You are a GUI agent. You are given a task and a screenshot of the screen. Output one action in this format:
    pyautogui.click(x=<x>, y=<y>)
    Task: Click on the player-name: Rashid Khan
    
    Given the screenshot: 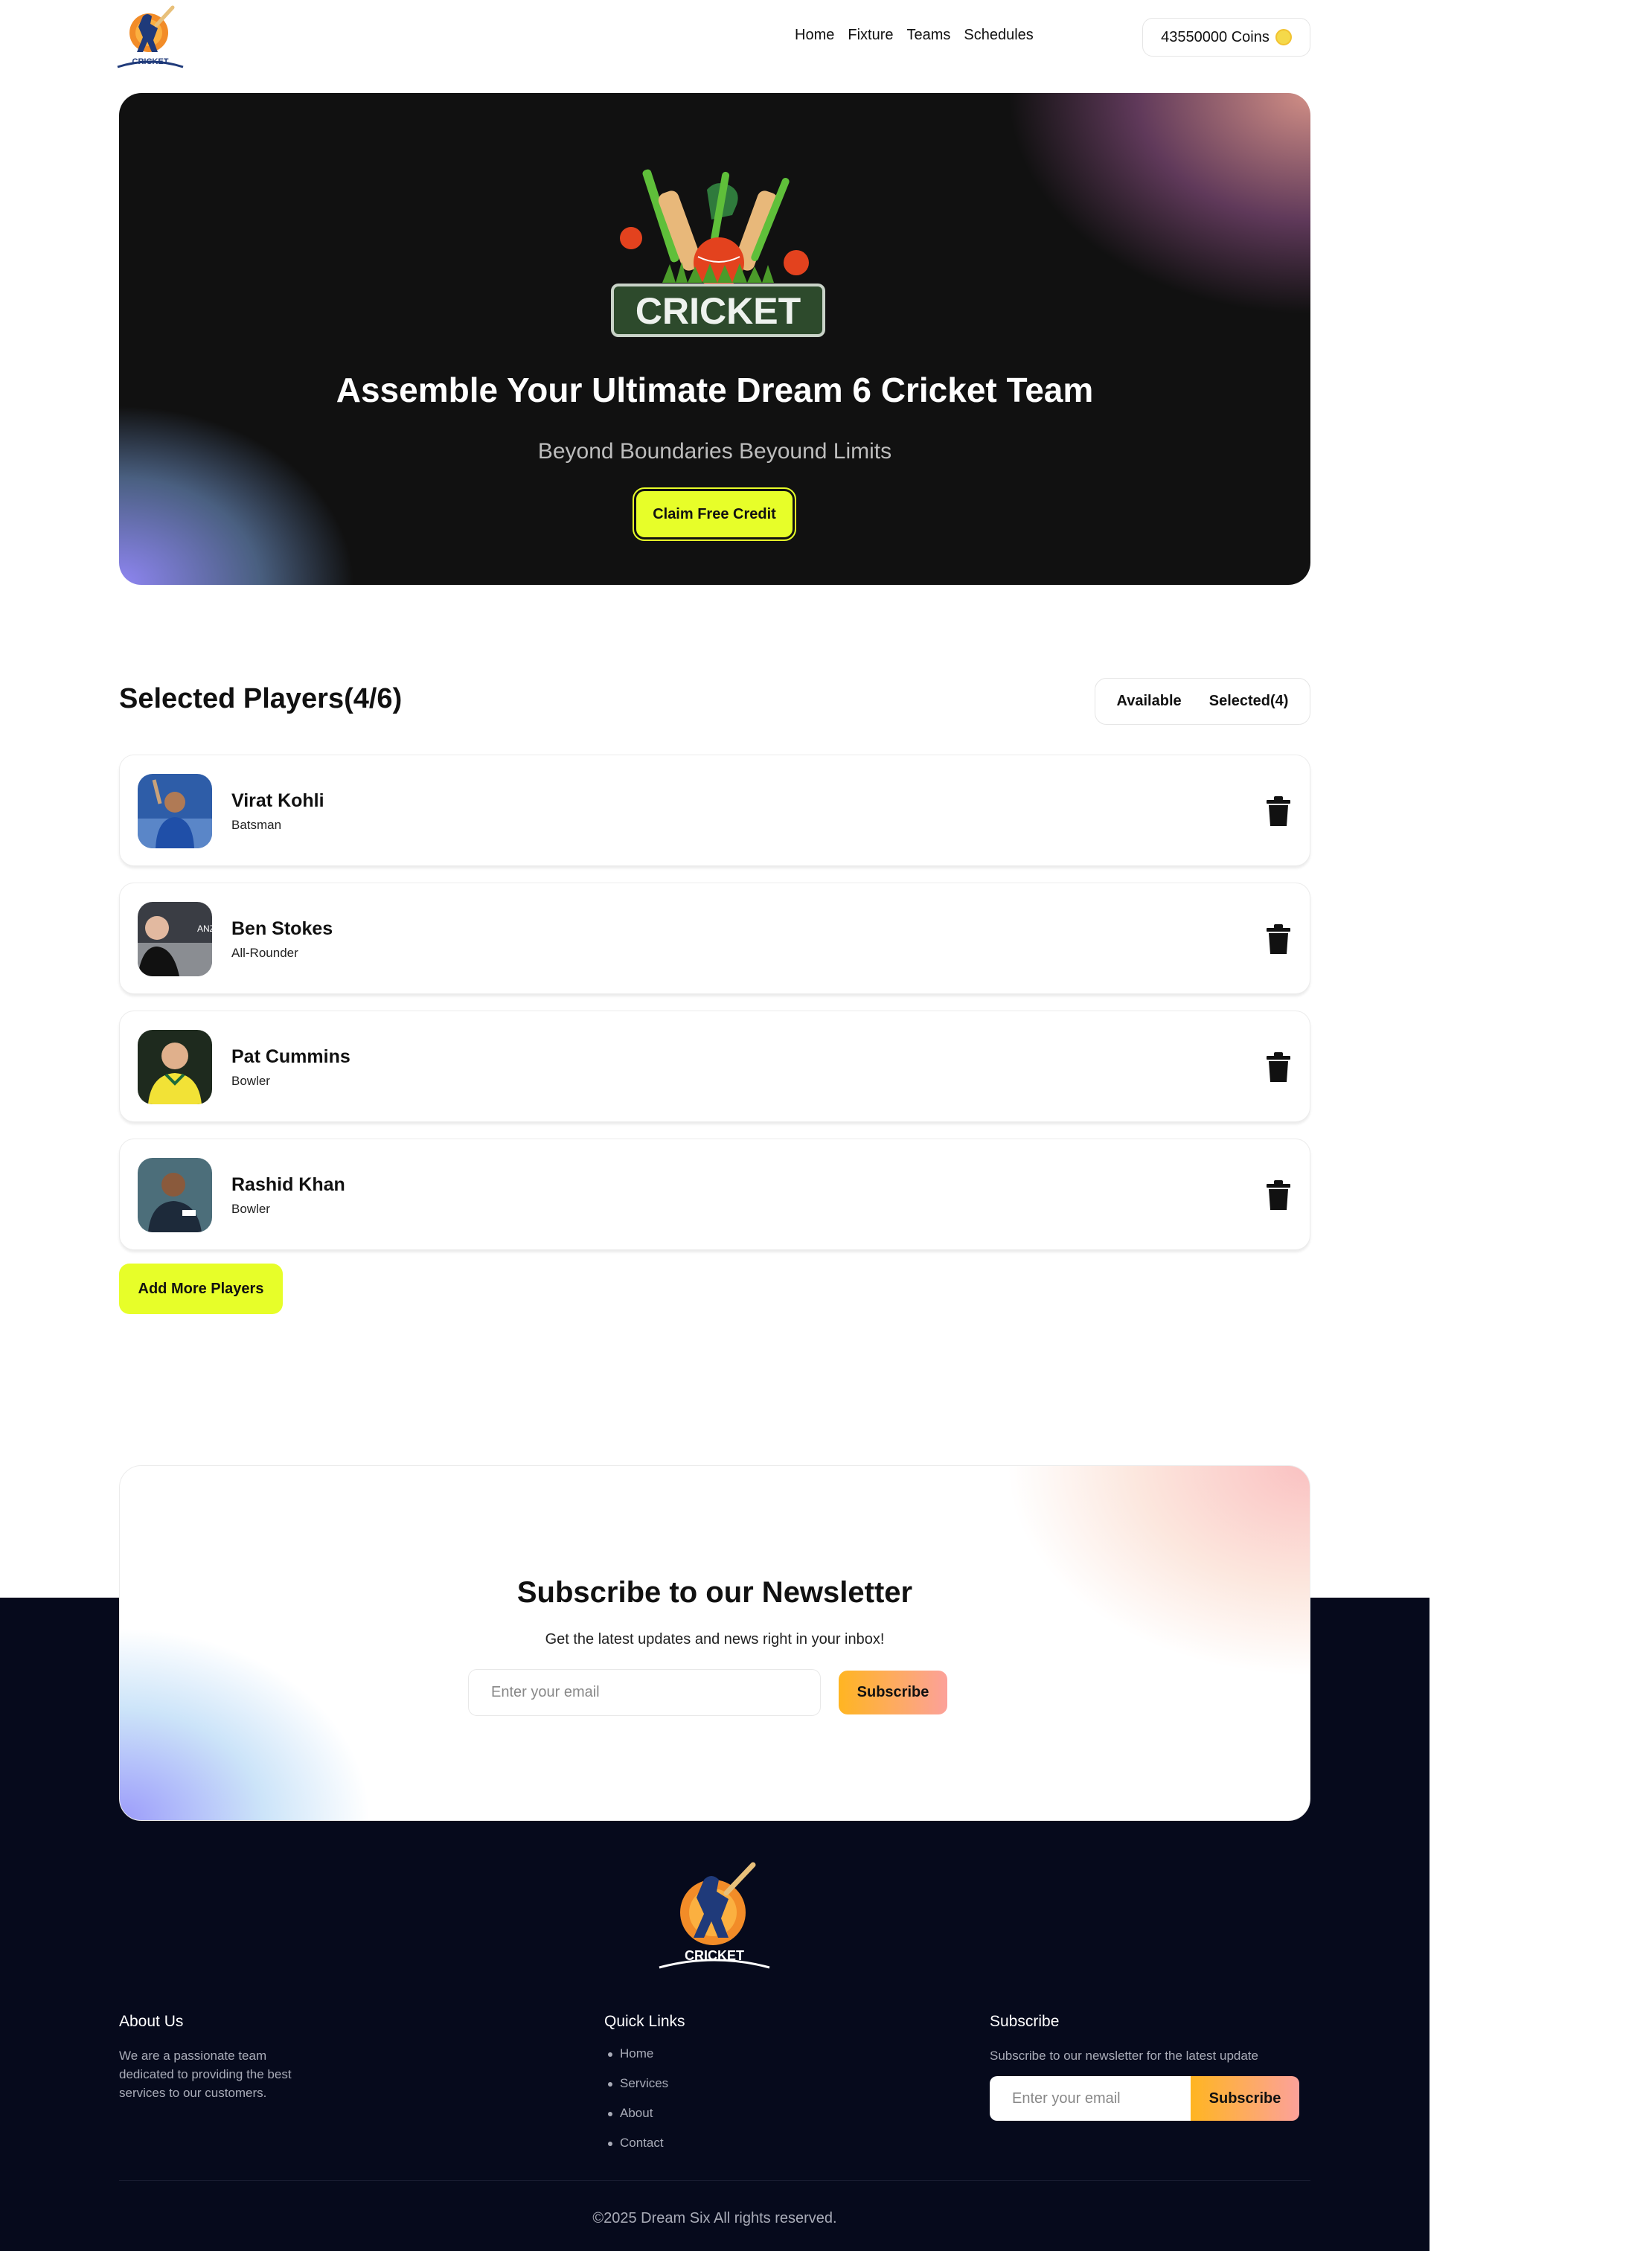 What is the action you would take?
    pyautogui.click(x=288, y=1184)
    